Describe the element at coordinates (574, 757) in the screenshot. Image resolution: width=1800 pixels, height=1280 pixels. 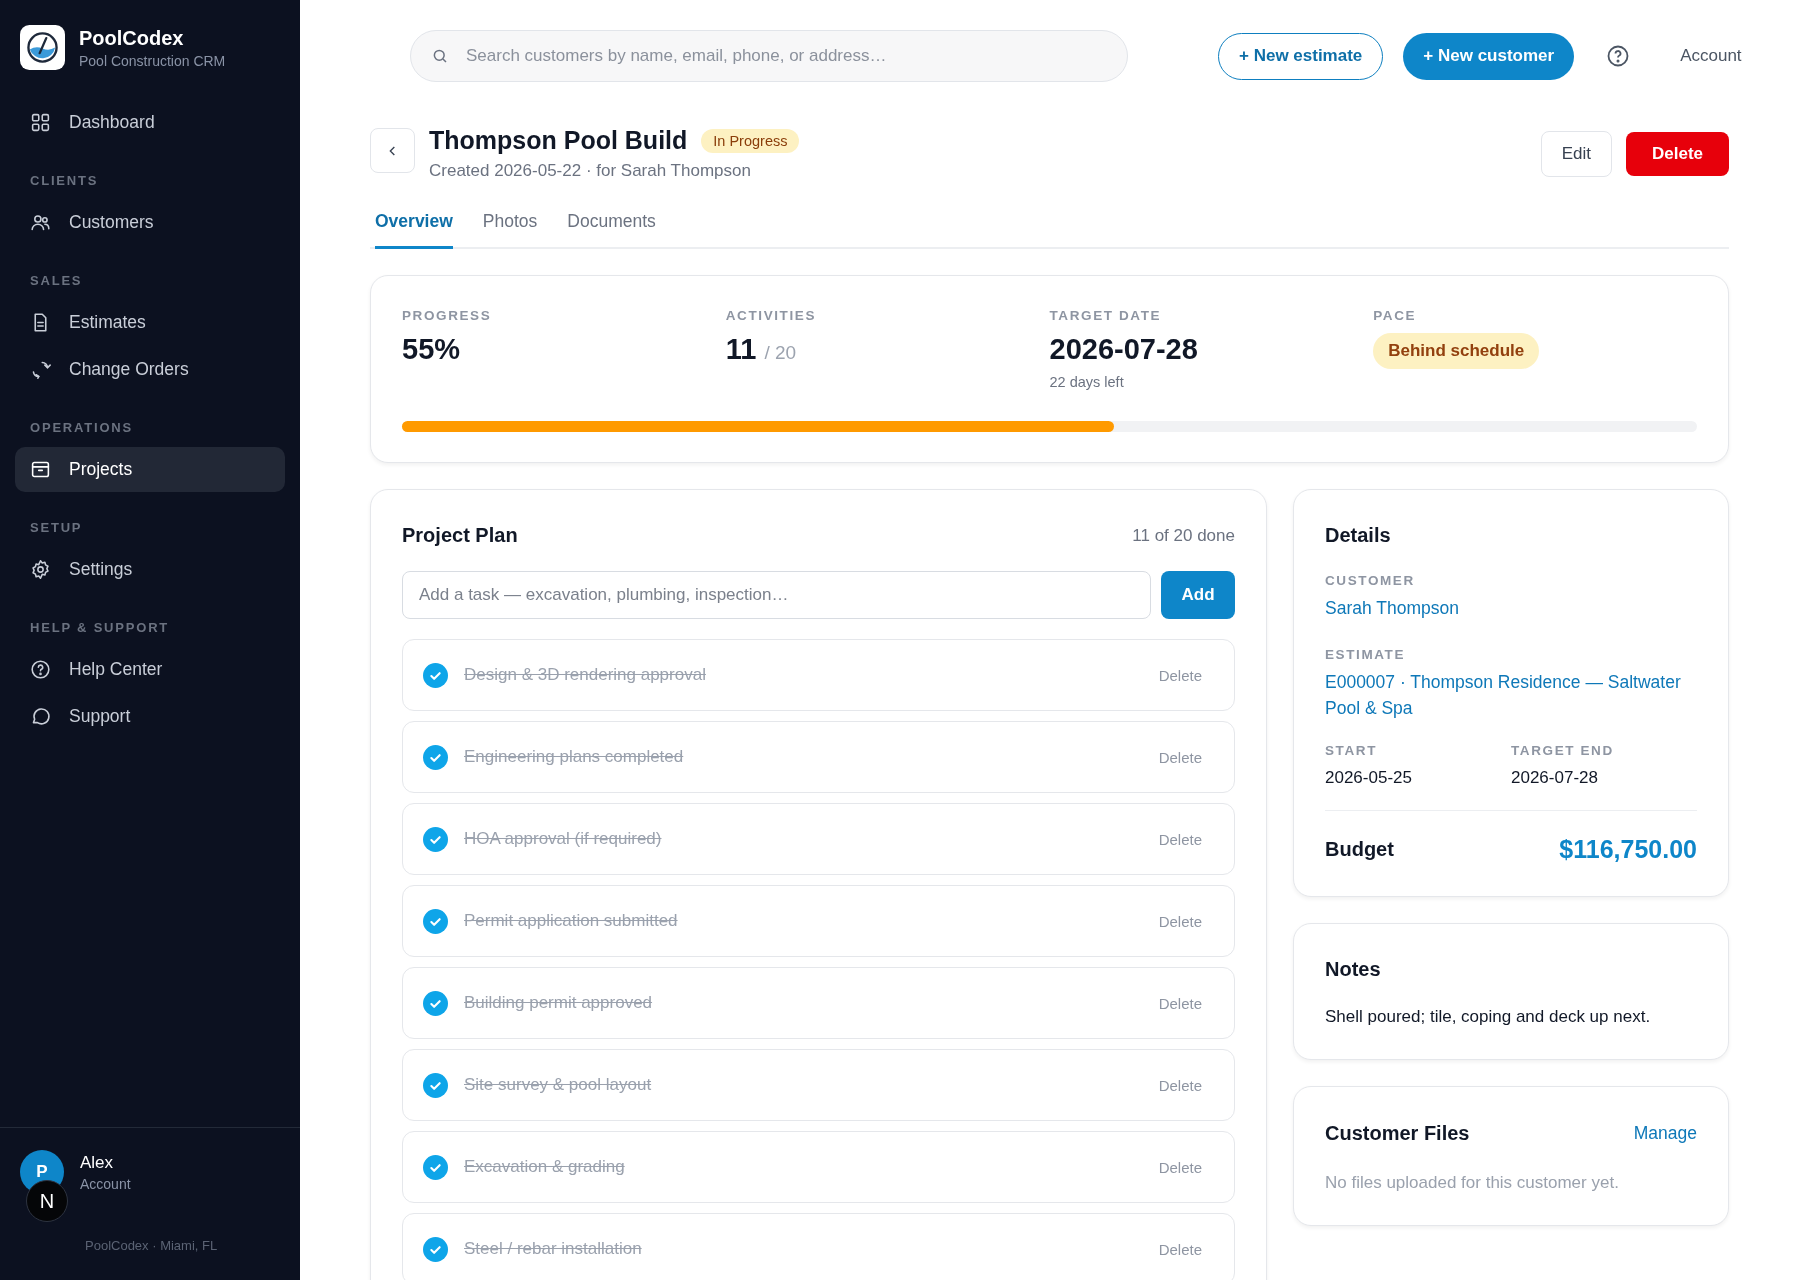
I see `task-label: Engineering plans completed` at that location.